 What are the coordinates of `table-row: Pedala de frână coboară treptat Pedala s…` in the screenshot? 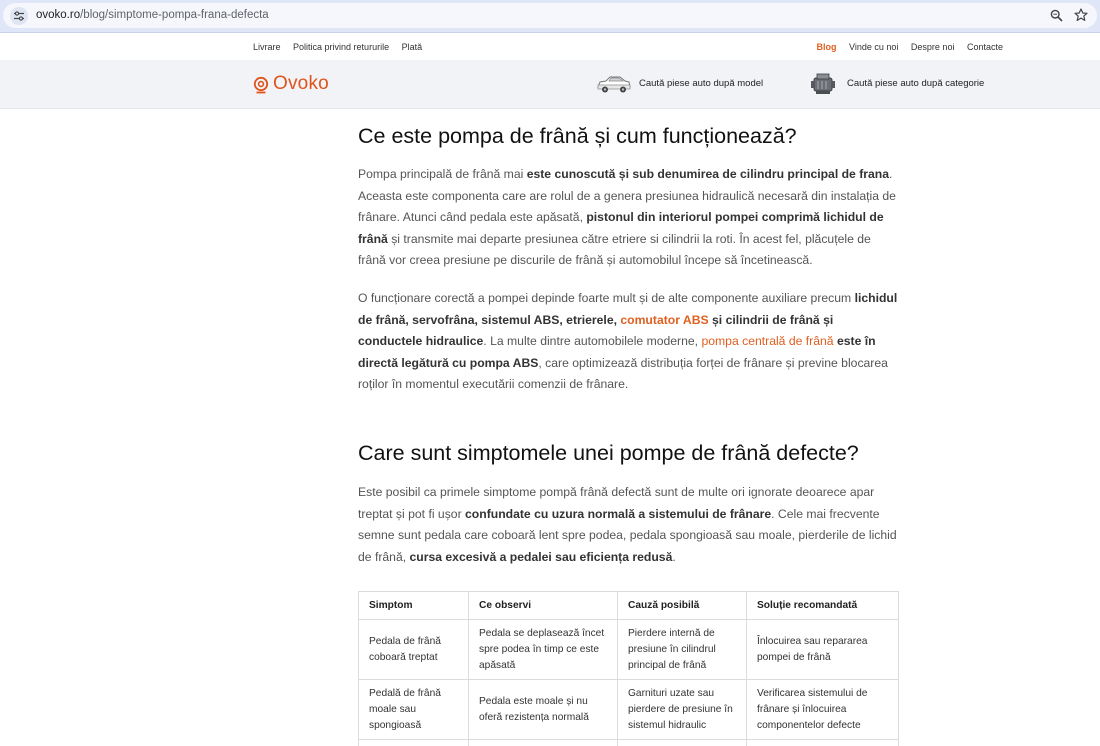 It's located at (628, 649).